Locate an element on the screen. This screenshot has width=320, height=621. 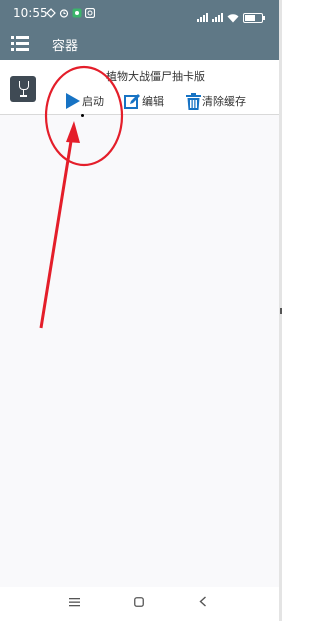
clear-cache-label: 清除缓存 is located at coordinates (224, 101).